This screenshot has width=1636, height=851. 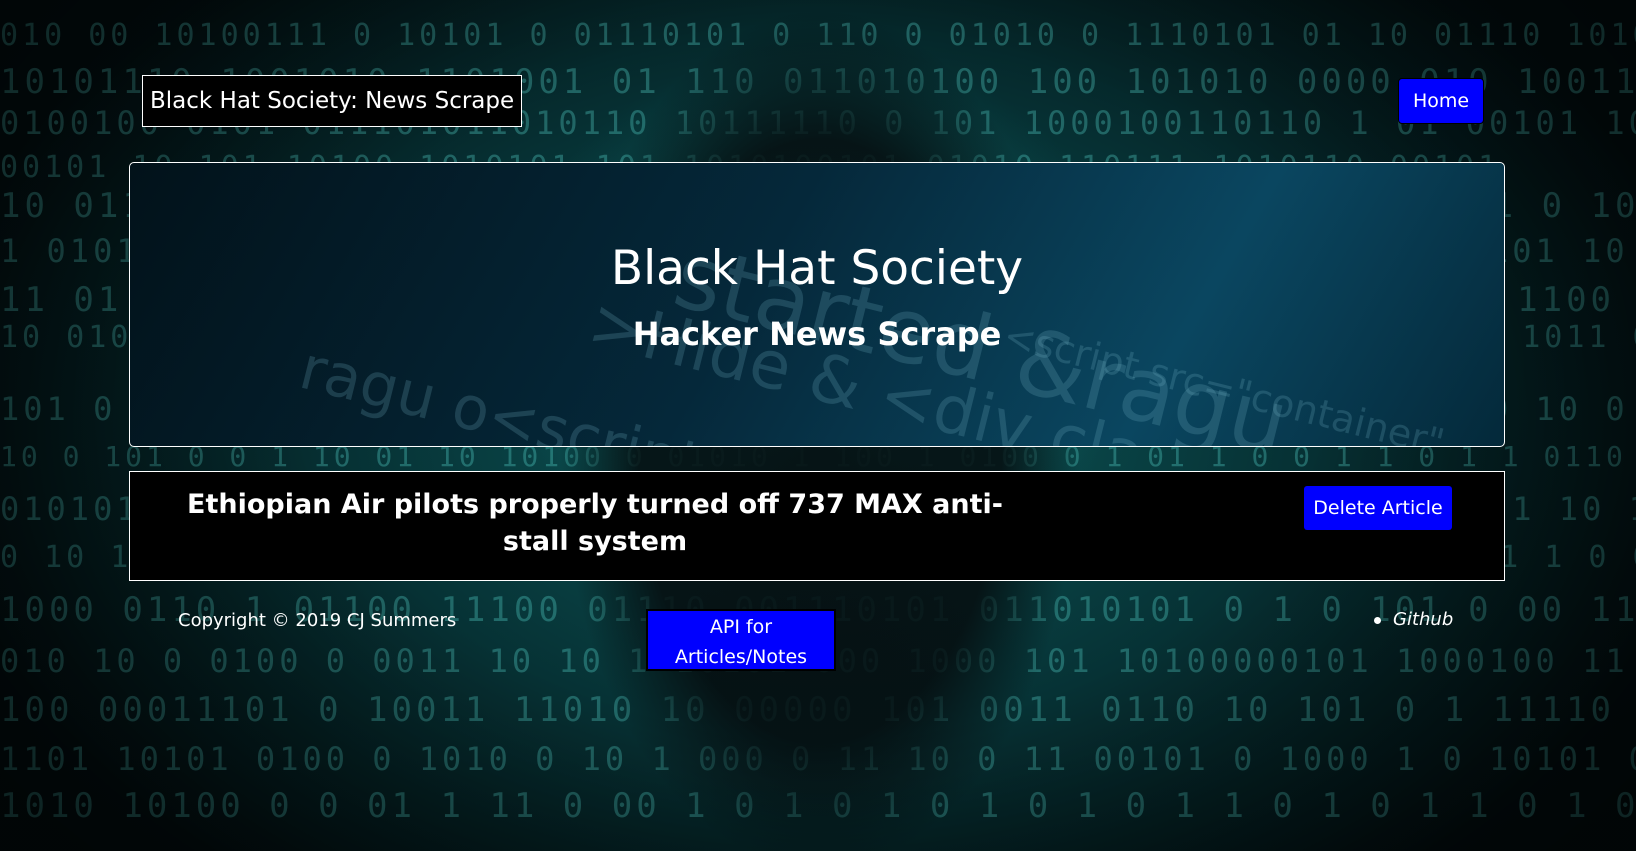 What do you see at coordinates (1377, 620) in the screenshot?
I see `bullet-icon` at bounding box center [1377, 620].